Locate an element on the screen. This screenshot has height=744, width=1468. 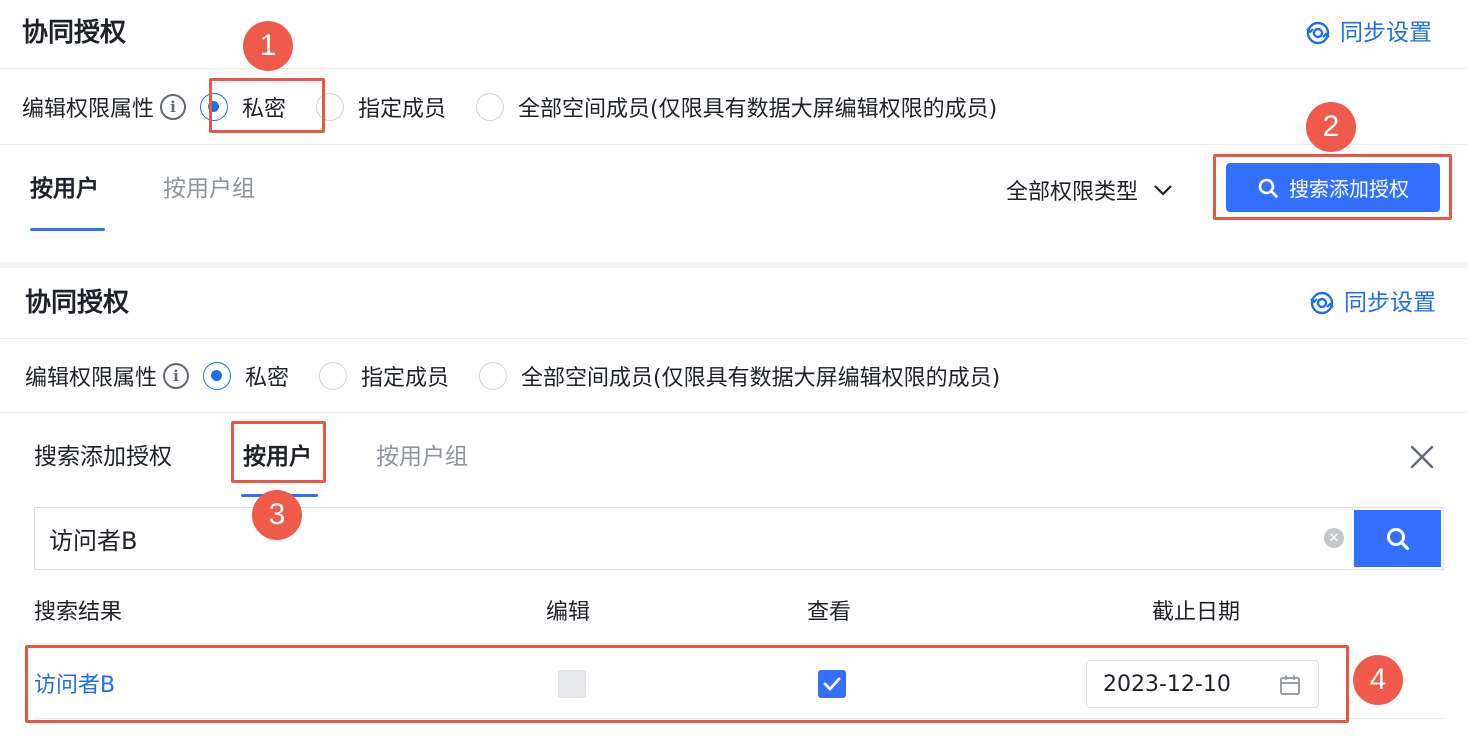
search-add-permission-button: 搜索添加授权 is located at coordinates (1333, 187).